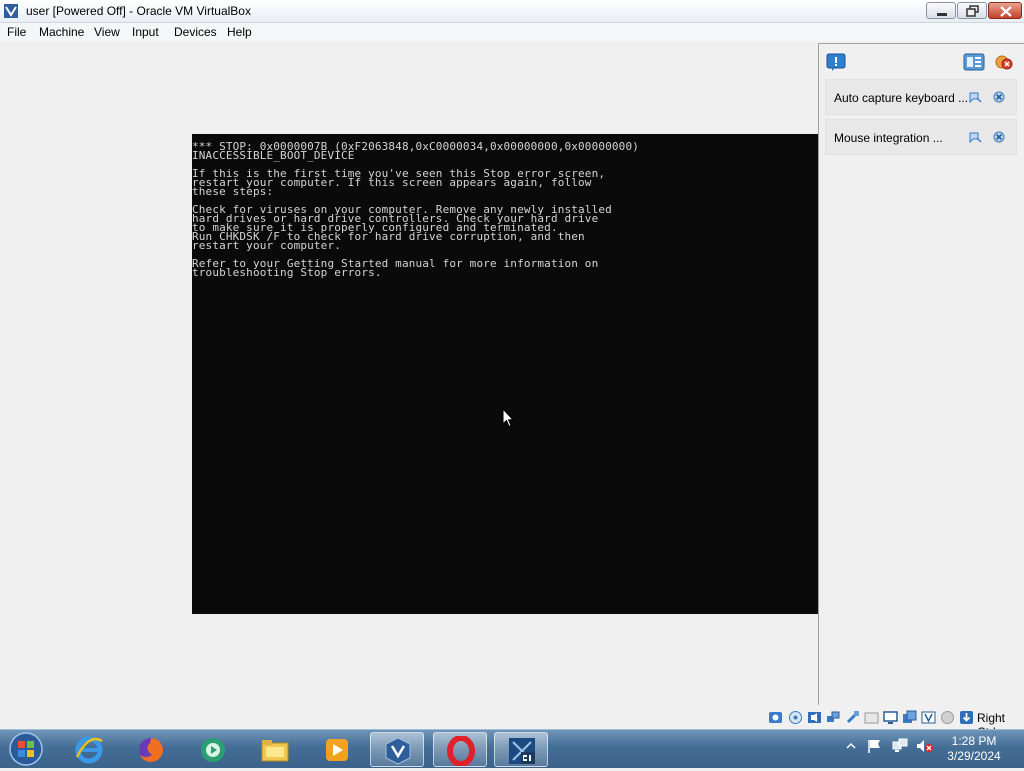 The width and height of the screenshot is (1024, 771). Describe the element at coordinates (287, 272) in the screenshot. I see `bsod-line: troubleshooting Stop errors.` at that location.